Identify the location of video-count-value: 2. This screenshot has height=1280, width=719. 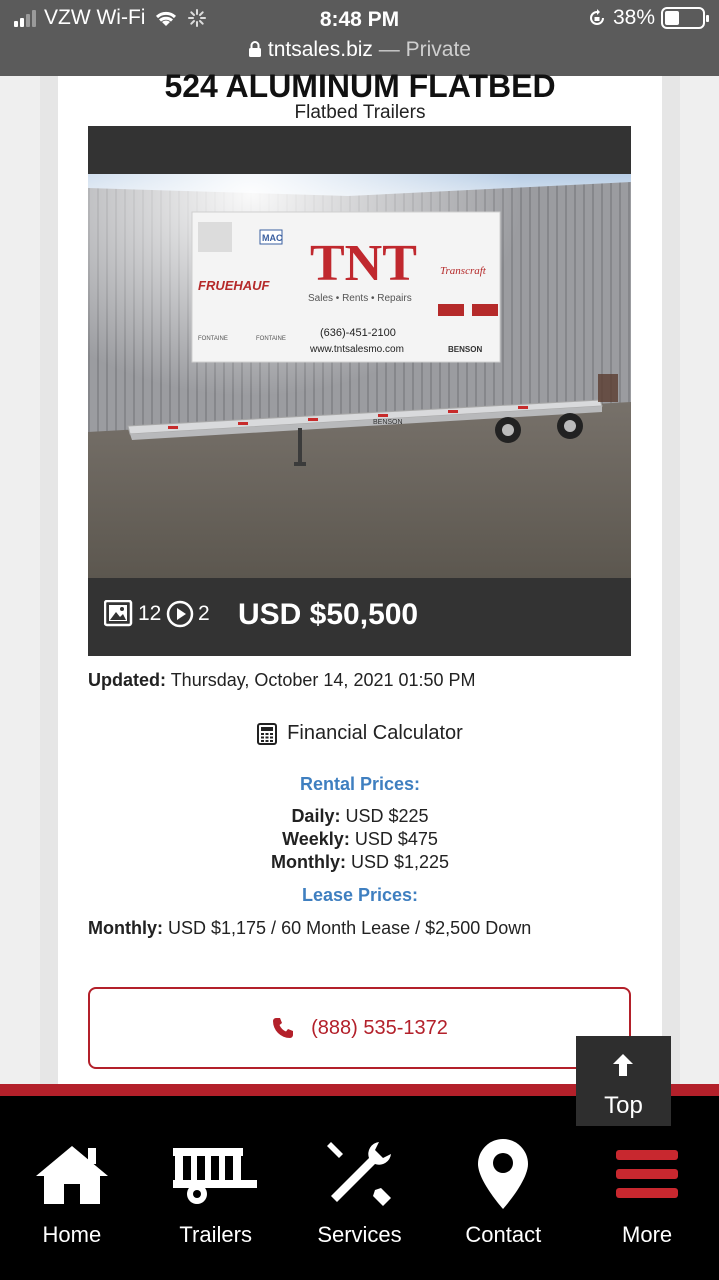
(204, 613).